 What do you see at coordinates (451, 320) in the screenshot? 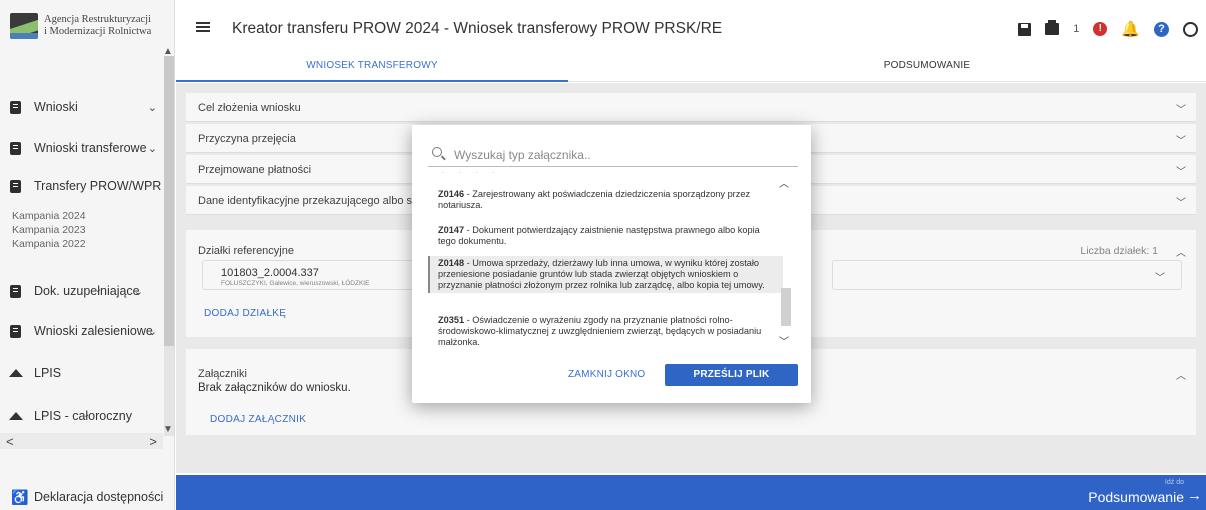
I see `attachment-code: Z0351` at bounding box center [451, 320].